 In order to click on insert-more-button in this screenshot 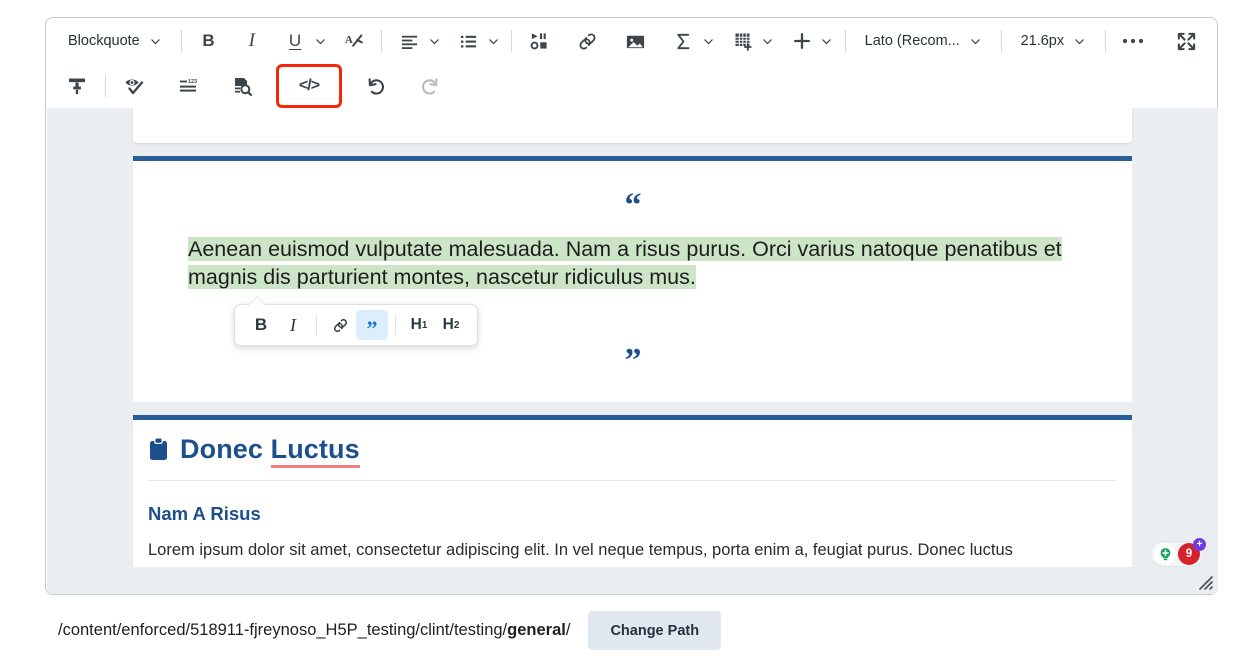, I will do `click(802, 41)`.